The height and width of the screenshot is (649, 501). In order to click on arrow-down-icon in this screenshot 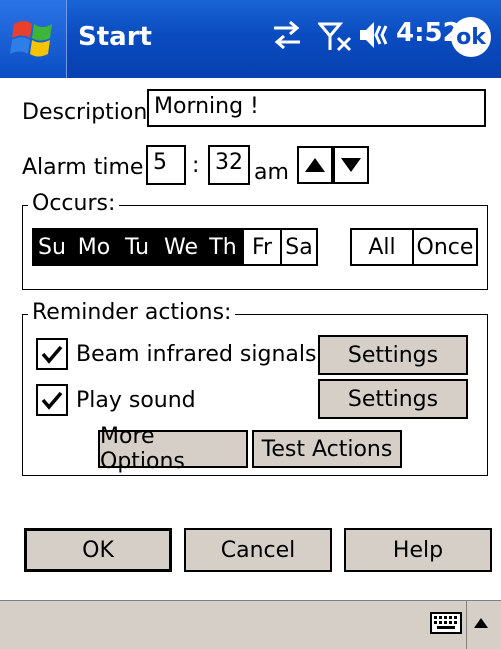, I will do `click(351, 165)`.